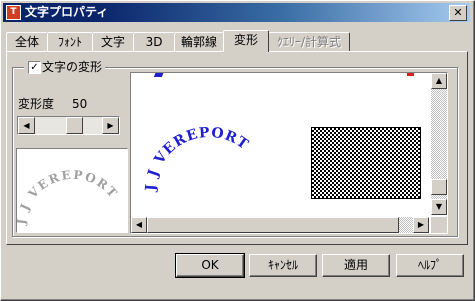  What do you see at coordinates (36, 104) in the screenshot?
I see `degree-label: 変形度` at bounding box center [36, 104].